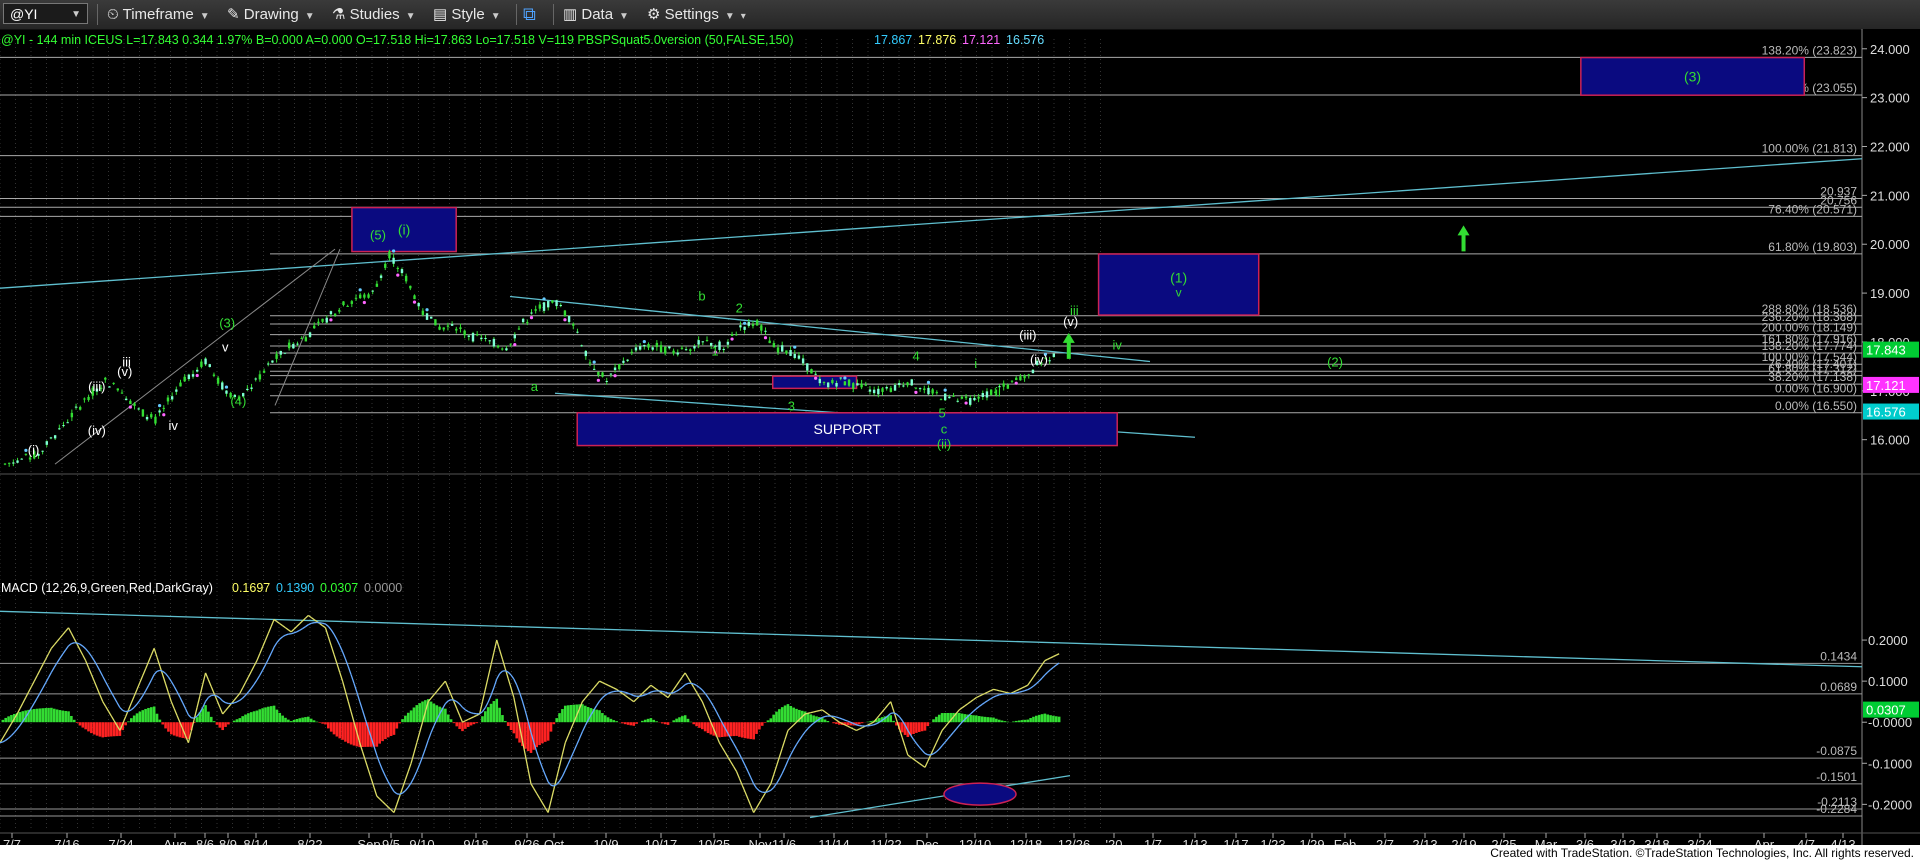  What do you see at coordinates (1890, 440) in the screenshot?
I see `y-tick-label: 16.000` at bounding box center [1890, 440].